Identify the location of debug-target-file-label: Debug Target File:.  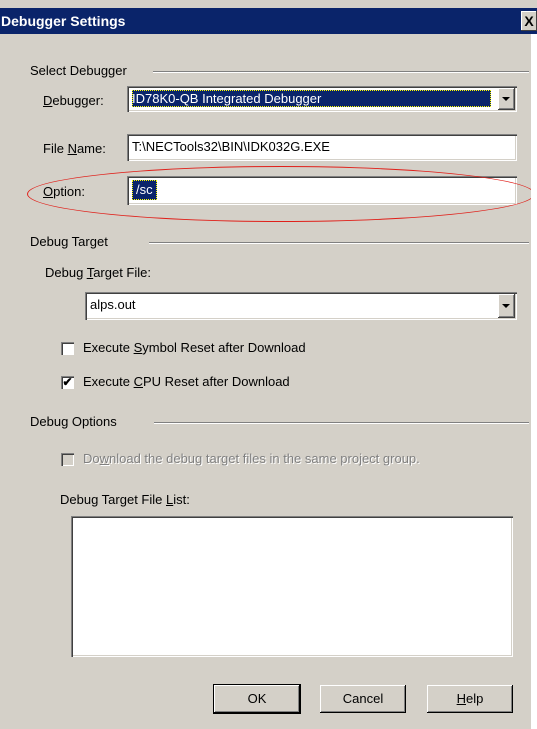
(98, 272).